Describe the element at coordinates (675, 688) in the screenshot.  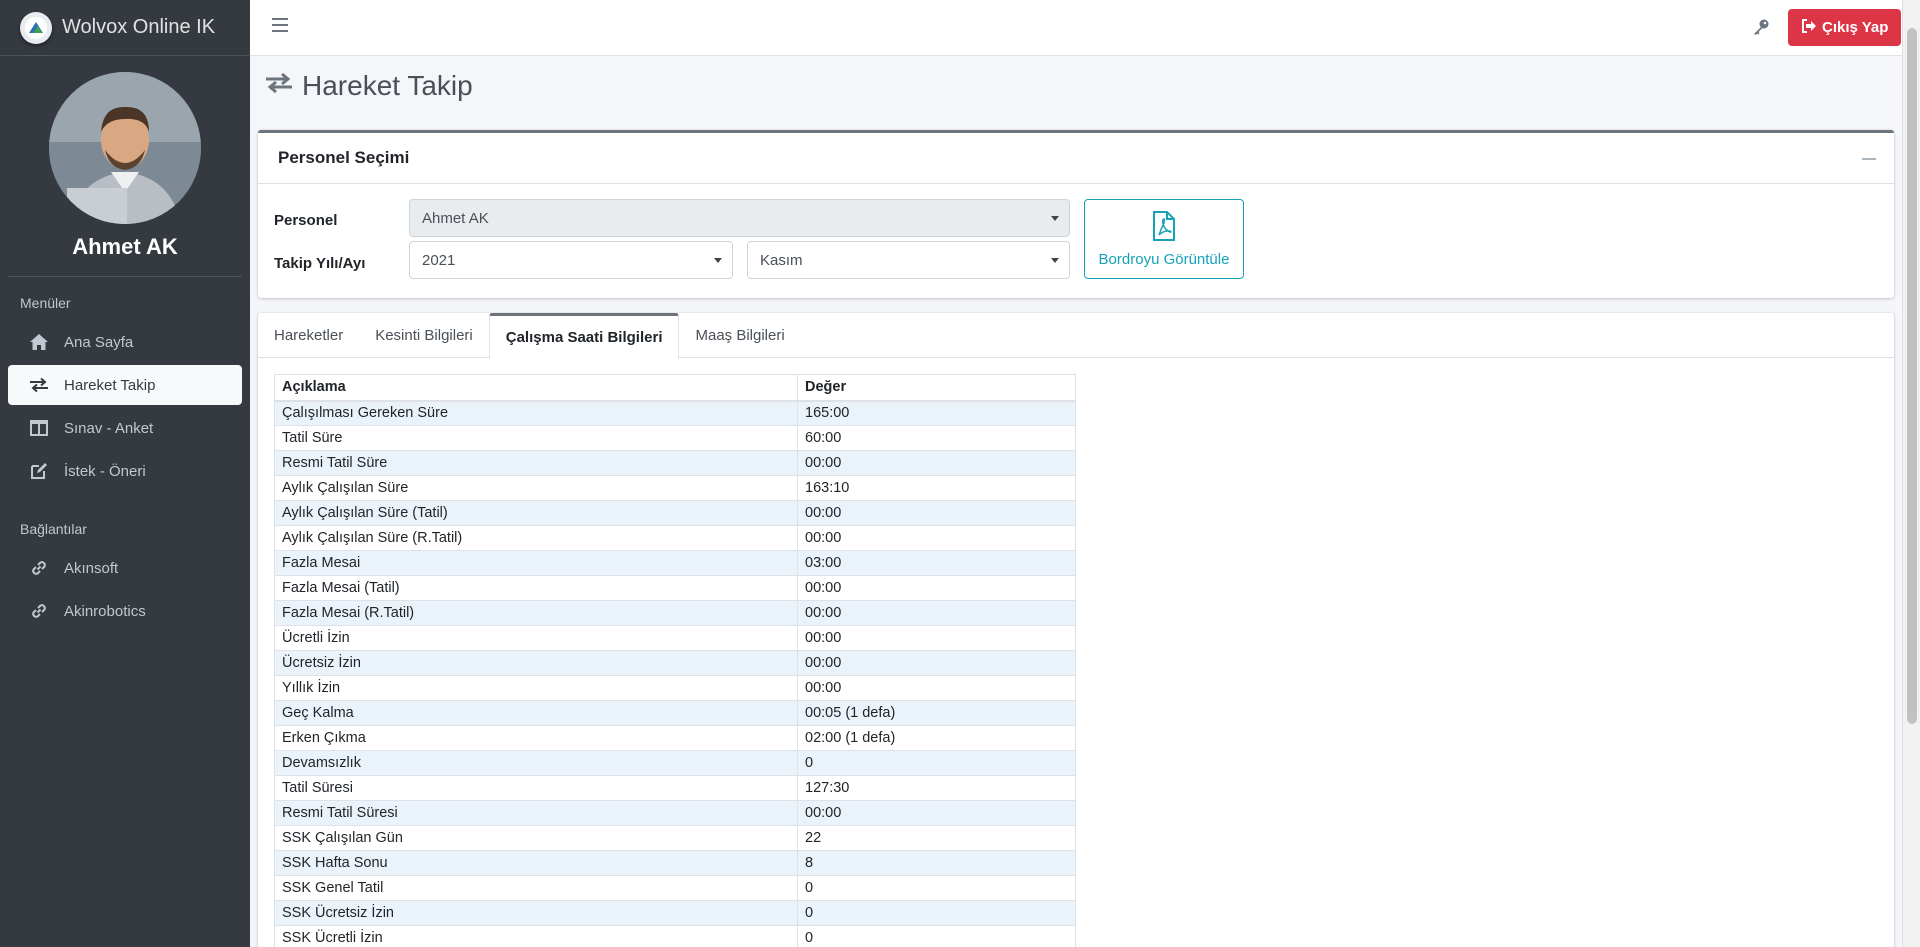
I see `table-row: Yıllık İzin 00:00` at that location.